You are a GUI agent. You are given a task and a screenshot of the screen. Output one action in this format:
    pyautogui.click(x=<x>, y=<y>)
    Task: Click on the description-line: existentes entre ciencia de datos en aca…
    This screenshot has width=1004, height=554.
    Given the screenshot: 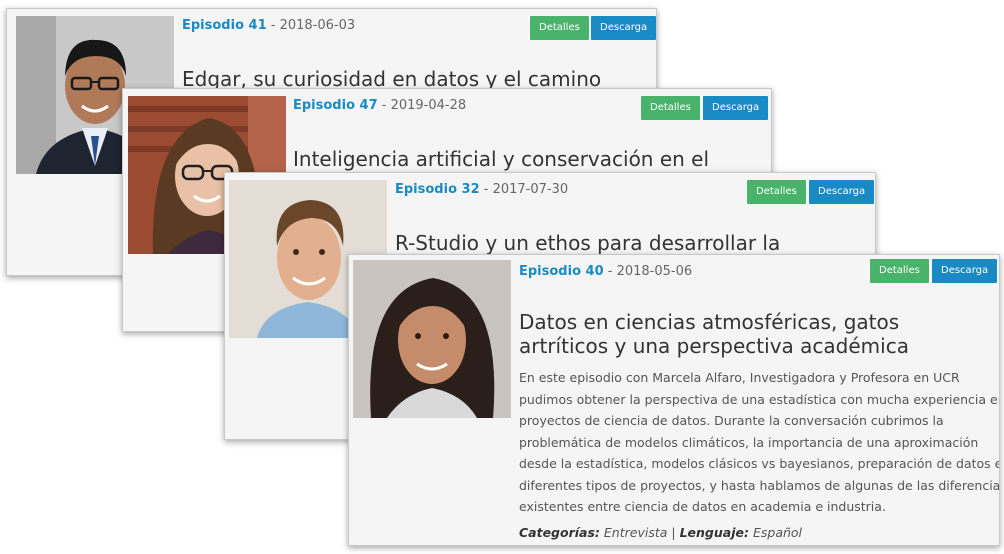 What is the action you would take?
    pyautogui.click(x=702, y=506)
    